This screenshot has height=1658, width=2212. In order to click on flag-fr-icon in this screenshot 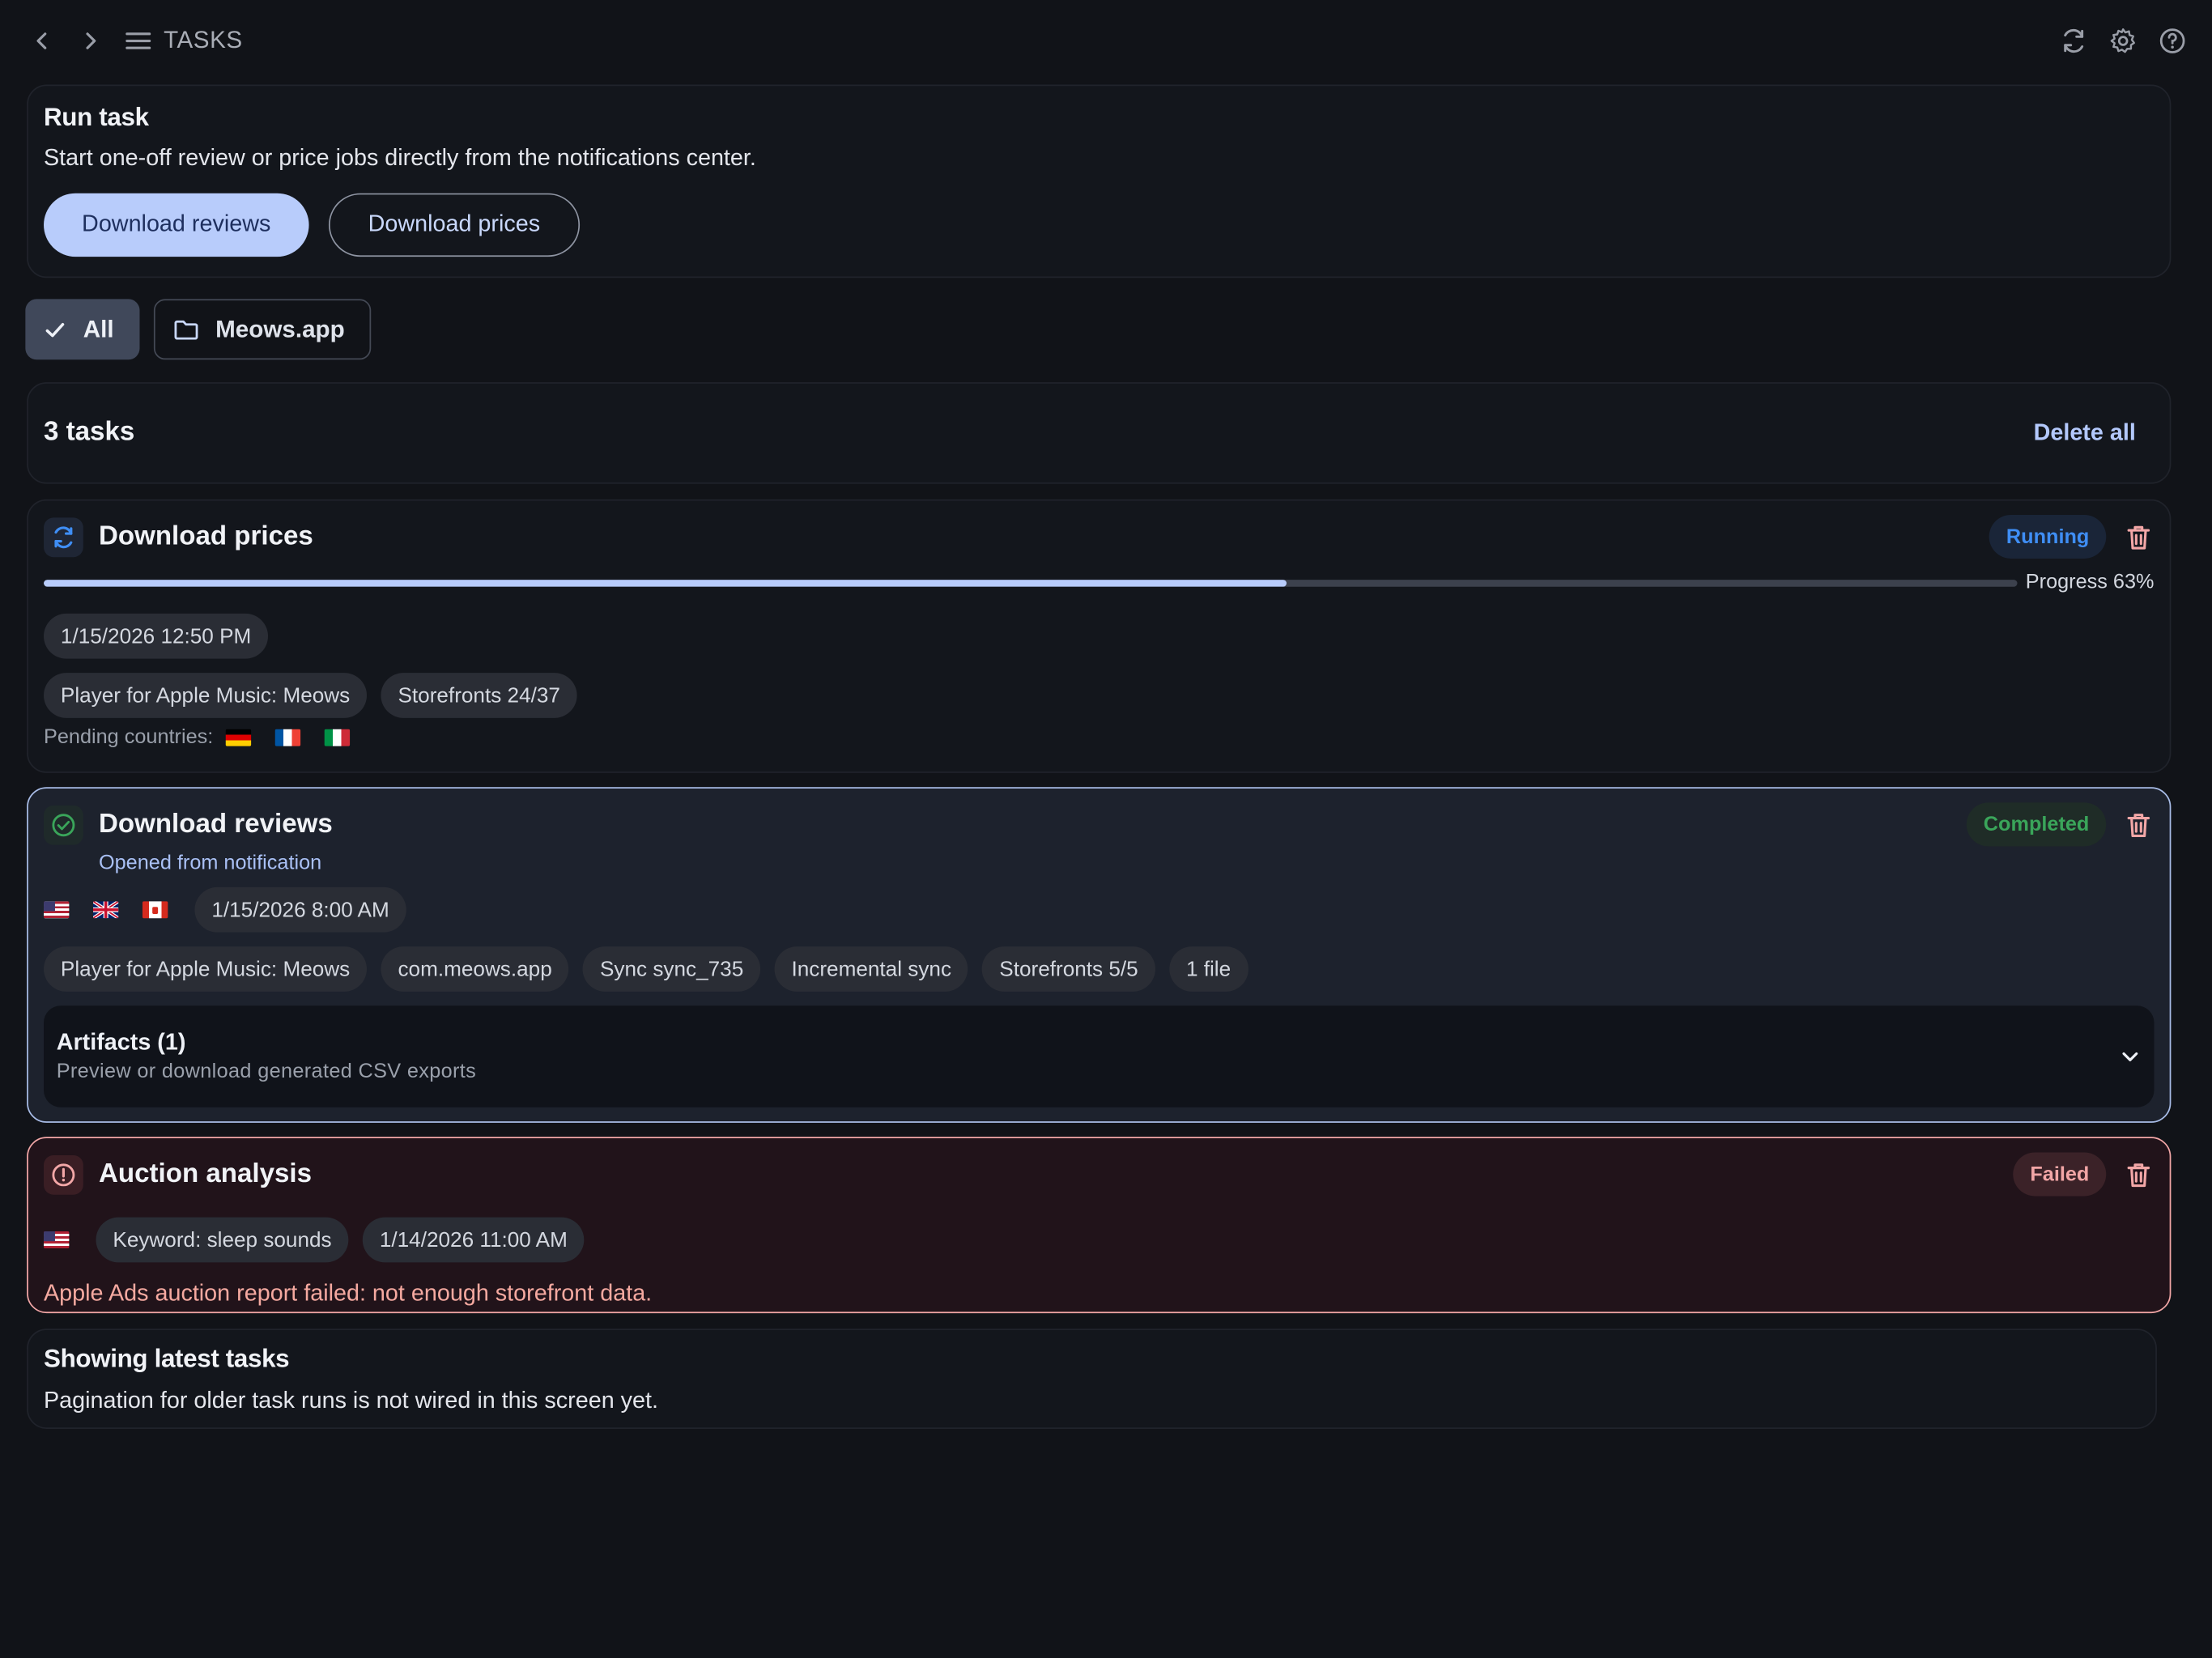, I will do `click(288, 737)`.